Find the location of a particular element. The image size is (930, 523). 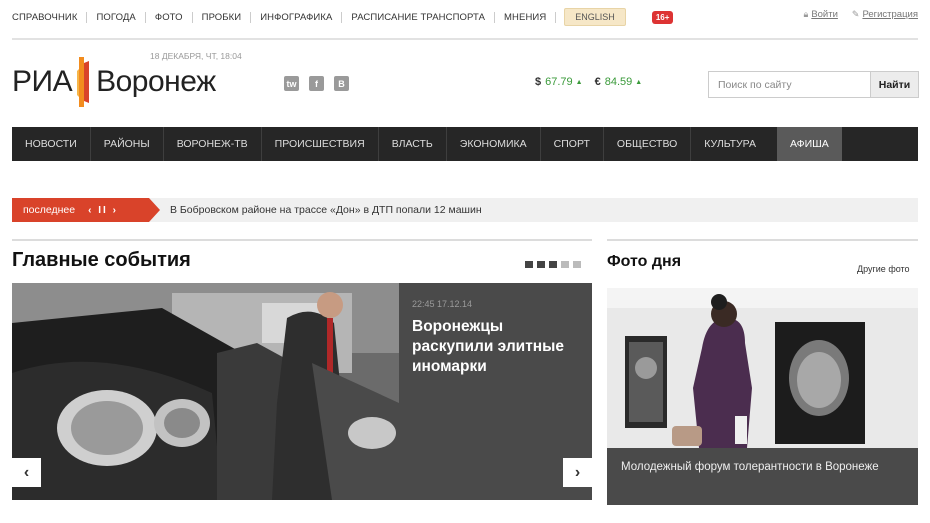

divider is located at coordinates (556, 17).